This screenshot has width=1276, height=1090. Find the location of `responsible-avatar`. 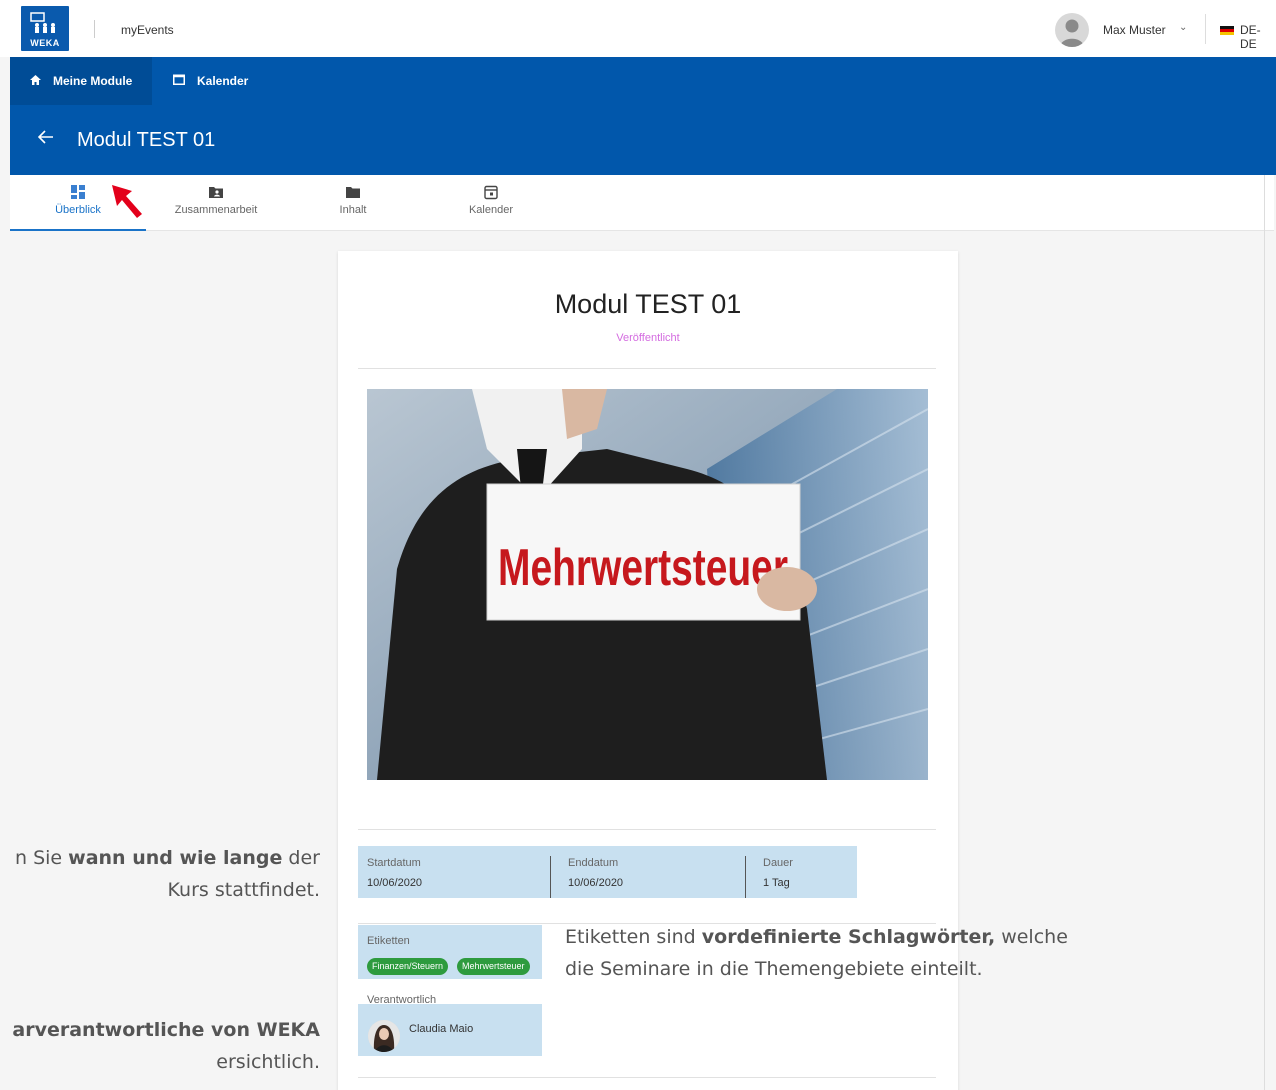

responsible-avatar is located at coordinates (384, 1036).